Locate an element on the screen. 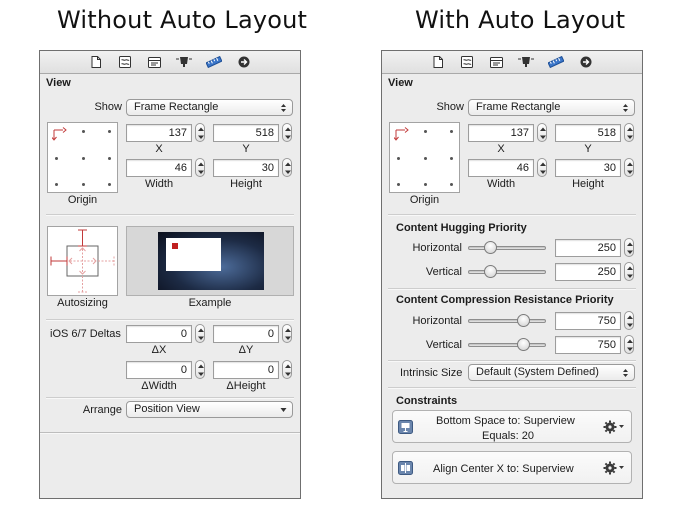  autosizing-control is located at coordinates (82, 261).